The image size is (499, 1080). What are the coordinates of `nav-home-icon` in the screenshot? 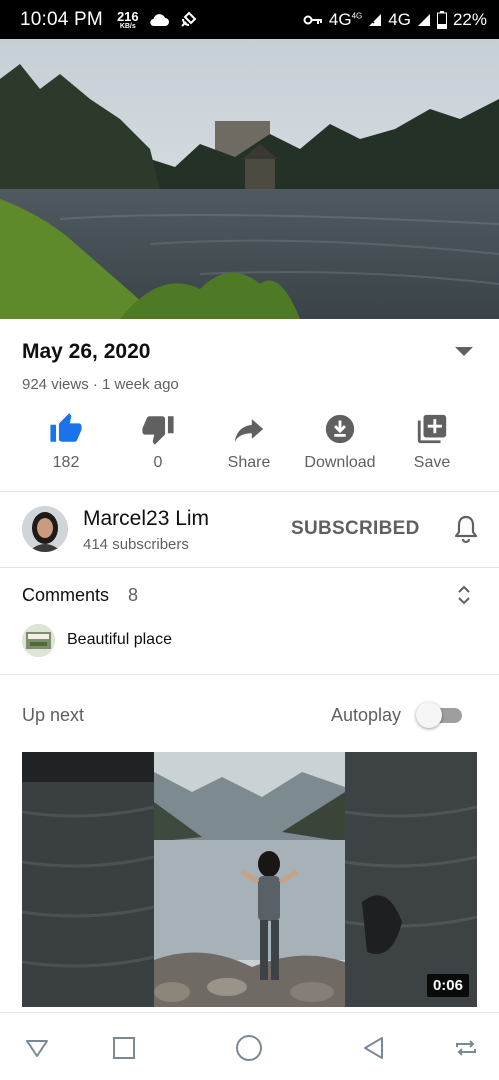 It's located at (249, 1048).